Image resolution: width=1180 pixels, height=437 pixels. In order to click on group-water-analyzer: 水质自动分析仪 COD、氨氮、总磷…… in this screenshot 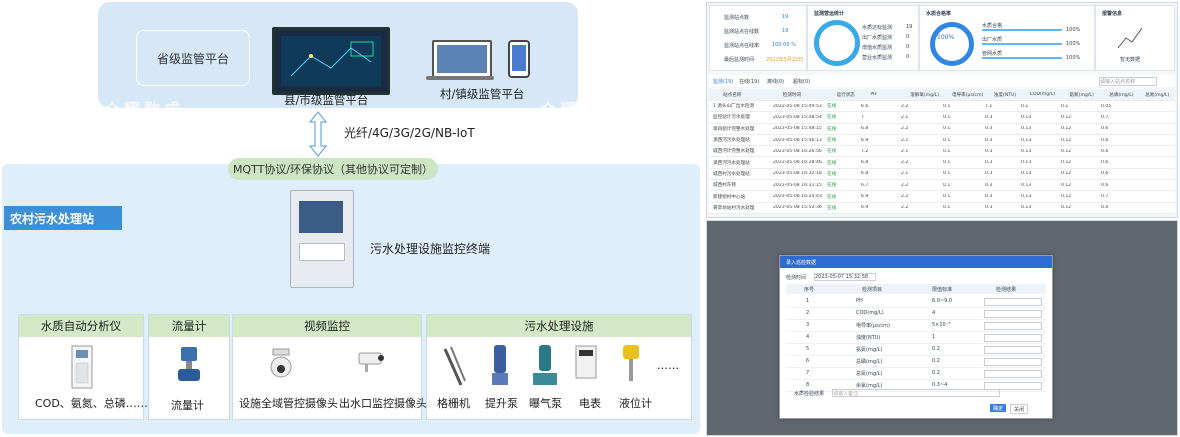, I will do `click(83, 367)`.